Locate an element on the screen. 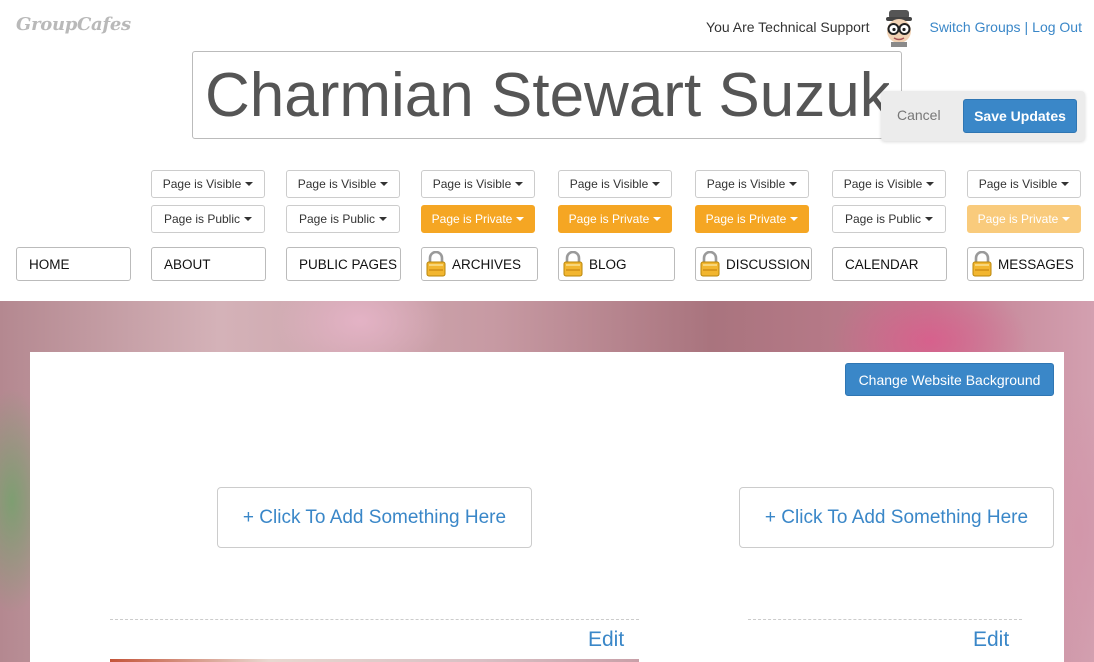  blog-visibility-toggle: Page is Visible is located at coordinates (615, 184).